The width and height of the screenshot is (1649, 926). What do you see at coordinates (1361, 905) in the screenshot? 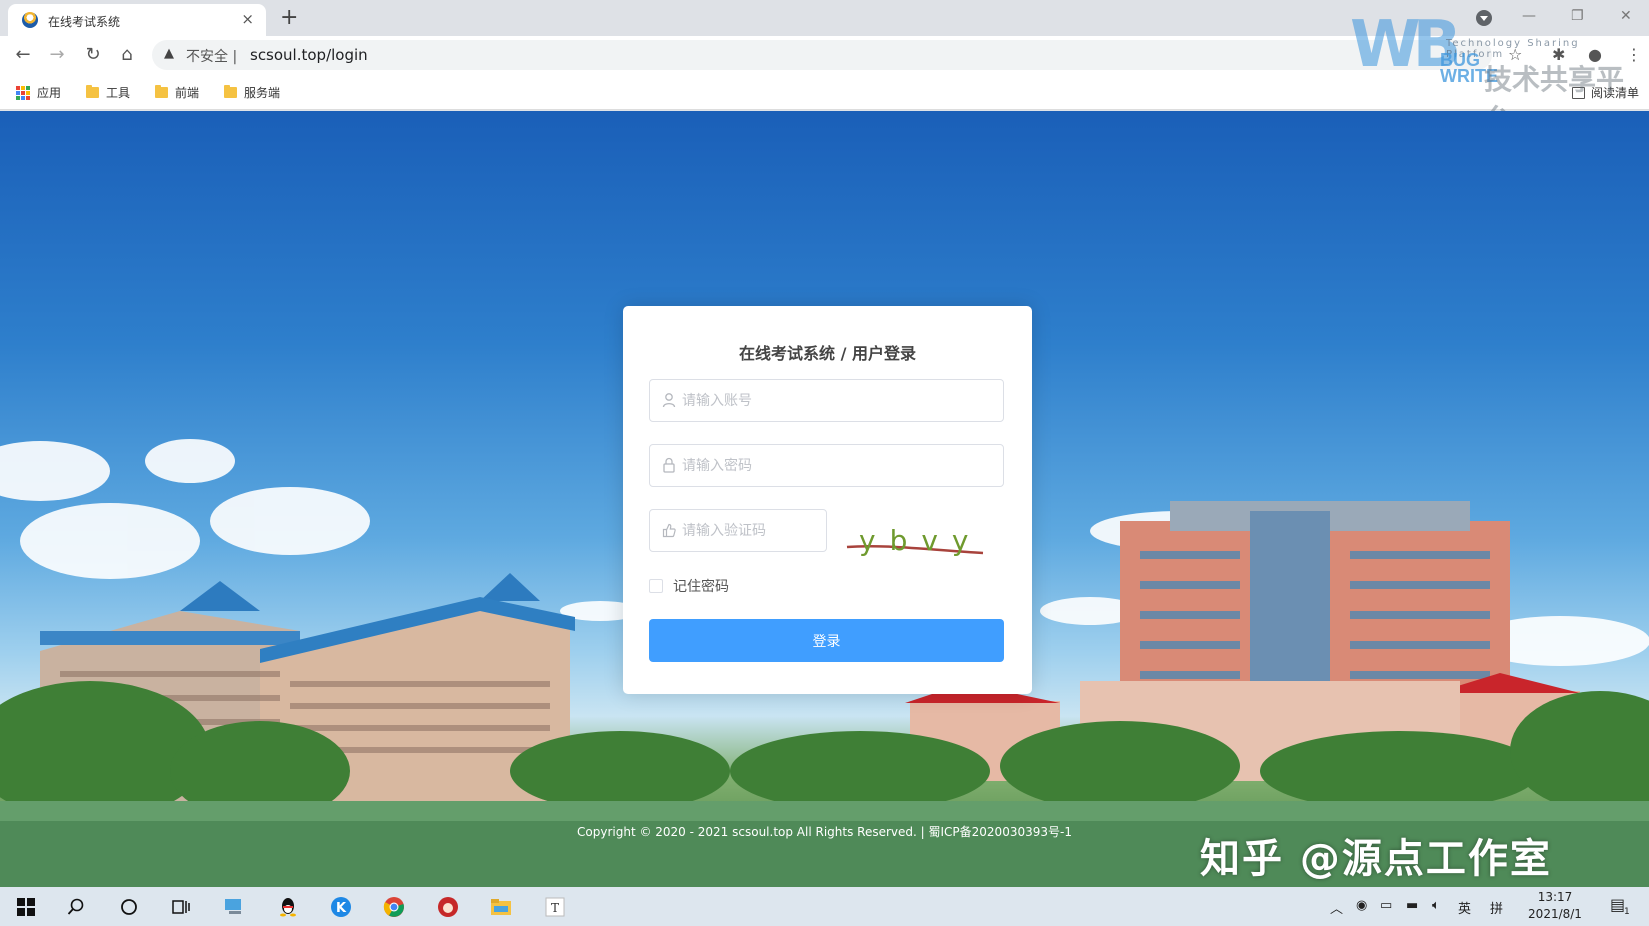
I see `tray-app-icon: ◉` at bounding box center [1361, 905].